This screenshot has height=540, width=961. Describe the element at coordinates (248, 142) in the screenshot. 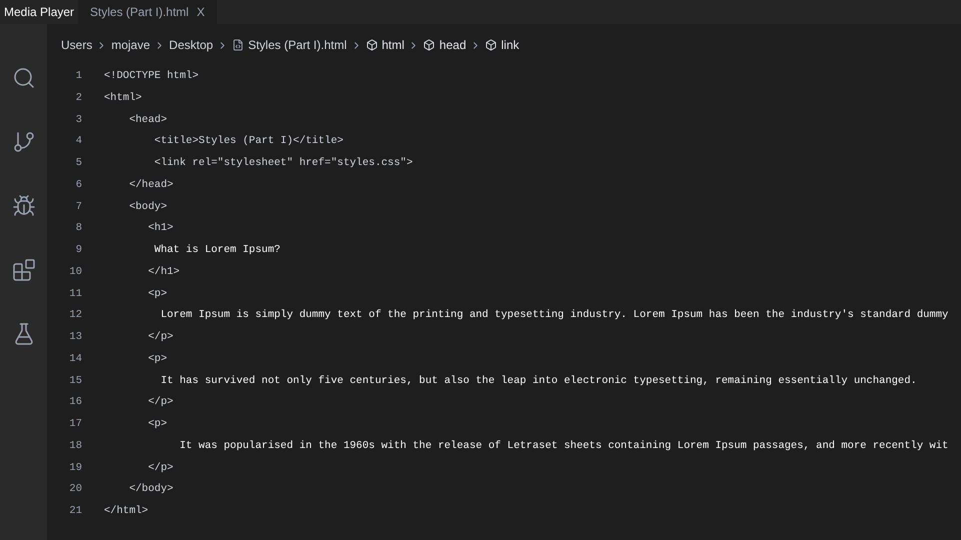

I see `code-line: <title>Styles (Part I)</title>` at that location.